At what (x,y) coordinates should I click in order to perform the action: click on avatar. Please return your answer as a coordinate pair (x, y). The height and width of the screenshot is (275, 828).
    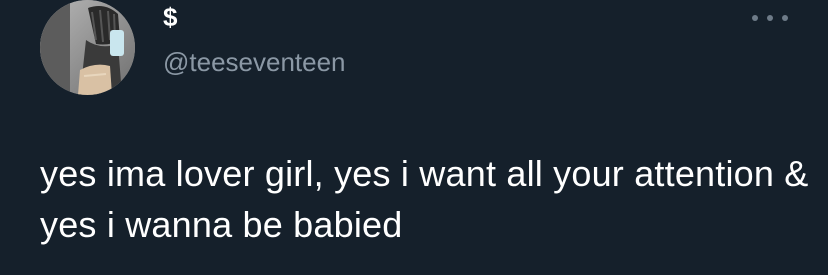
    Looking at the image, I should click on (87, 47).